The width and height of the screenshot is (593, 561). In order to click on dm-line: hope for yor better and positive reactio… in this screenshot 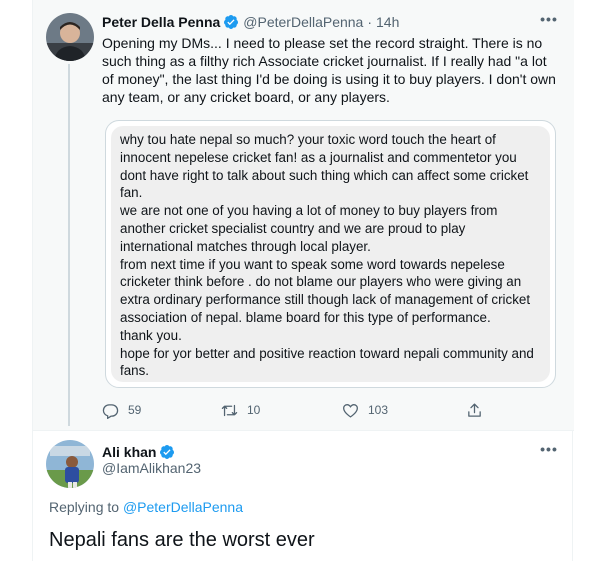, I will do `click(327, 353)`.